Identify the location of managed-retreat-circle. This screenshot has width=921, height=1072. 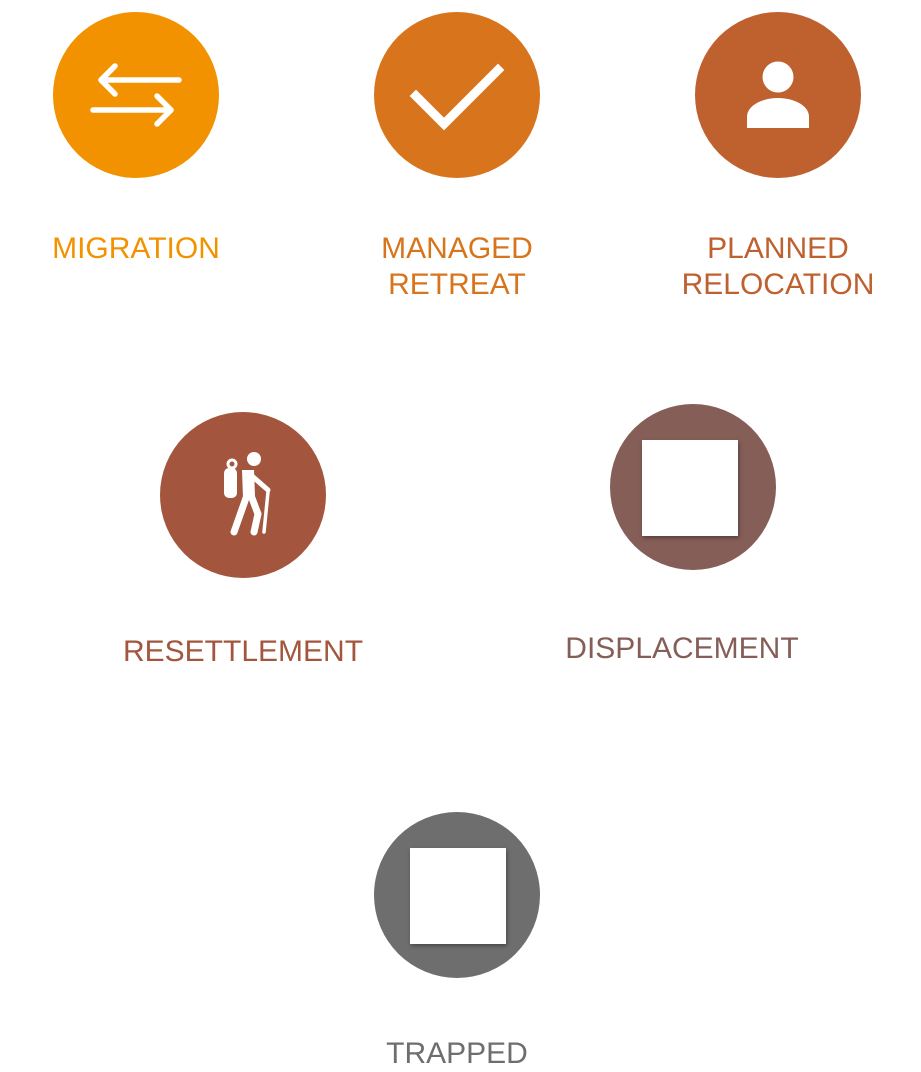
(457, 95).